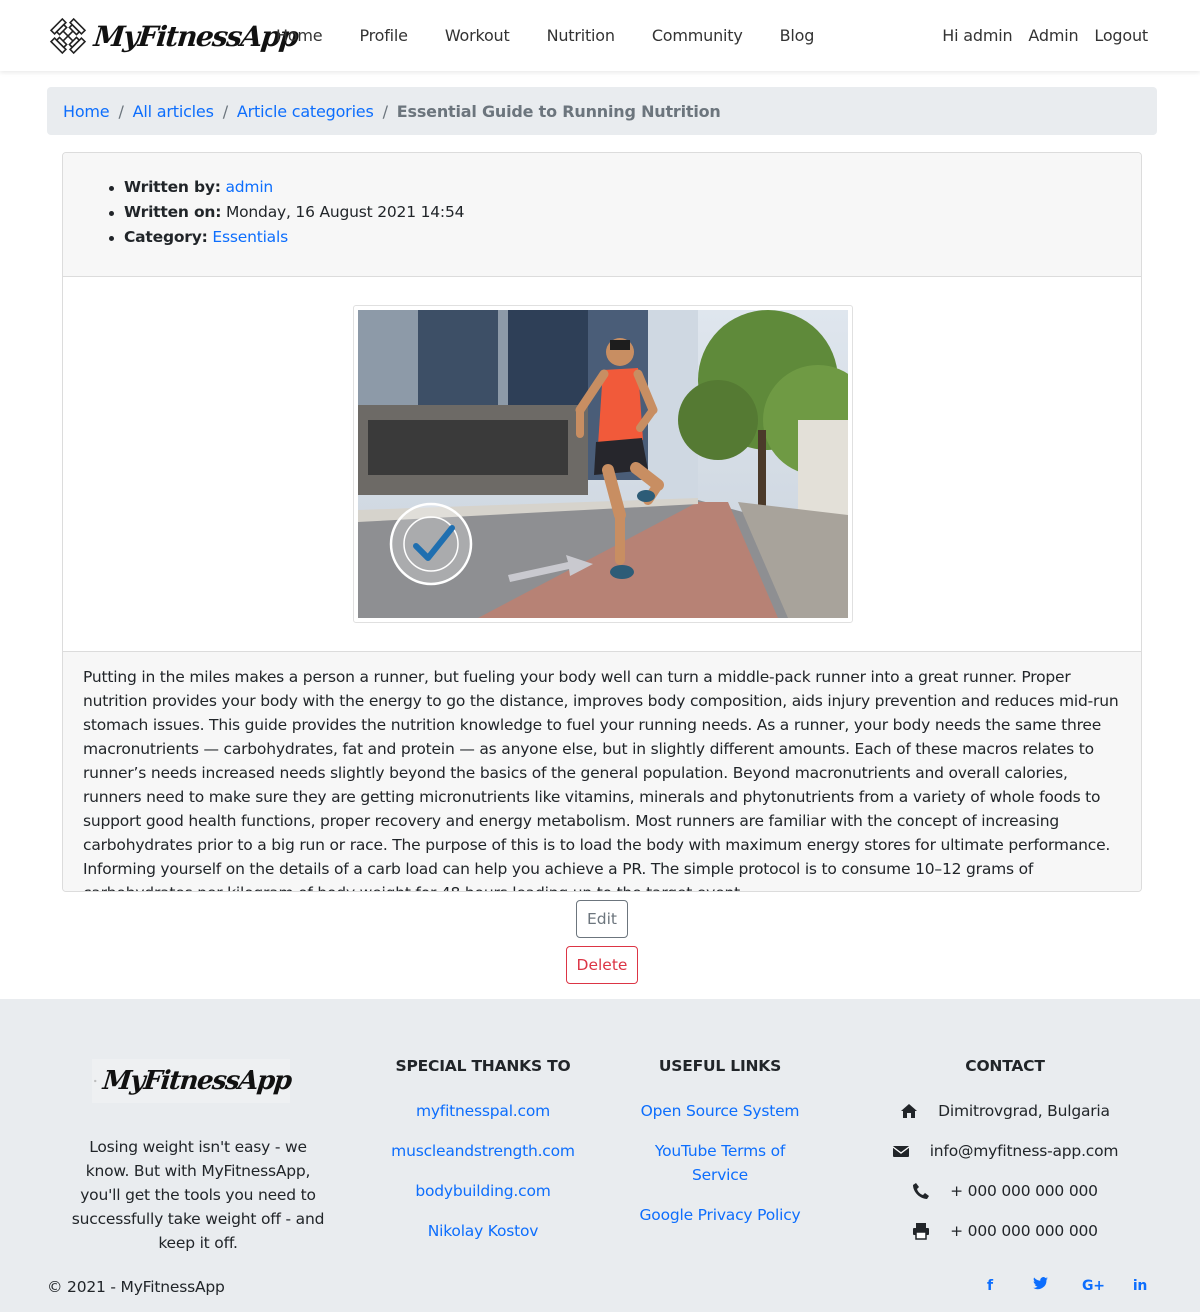  I want to click on user-nav: Hi admin Admin Logout, so click(1037, 36).